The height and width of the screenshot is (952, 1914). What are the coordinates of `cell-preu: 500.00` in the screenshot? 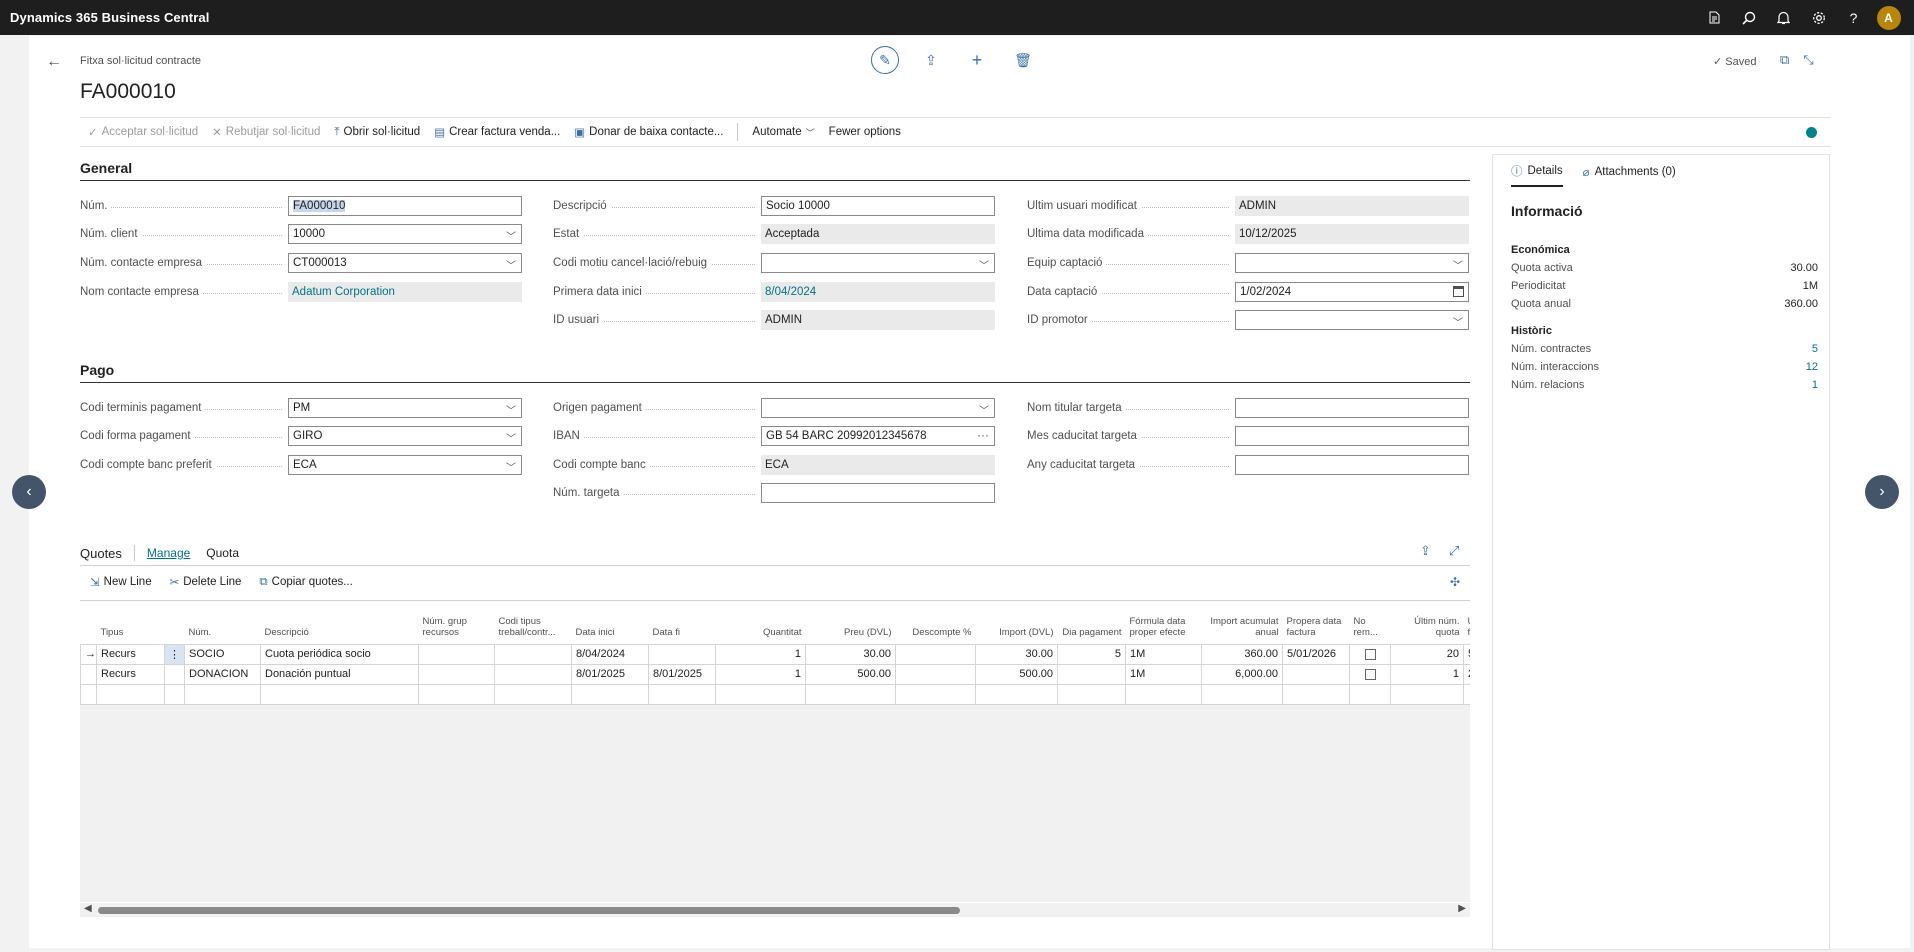 It's located at (850, 674).